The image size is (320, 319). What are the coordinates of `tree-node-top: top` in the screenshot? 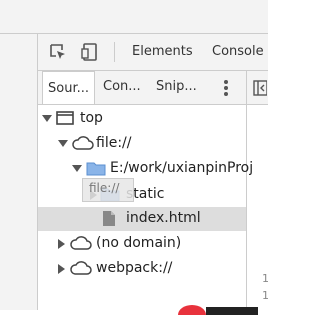 It's located at (142, 119).